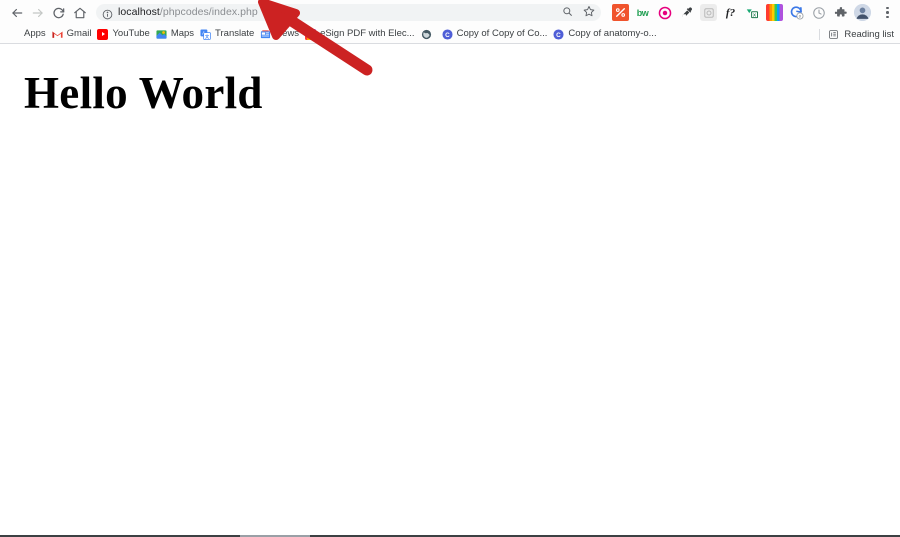 This screenshot has height=537, width=900. What do you see at coordinates (774, 12) in the screenshot?
I see `color-palette-extension-icon` at bounding box center [774, 12].